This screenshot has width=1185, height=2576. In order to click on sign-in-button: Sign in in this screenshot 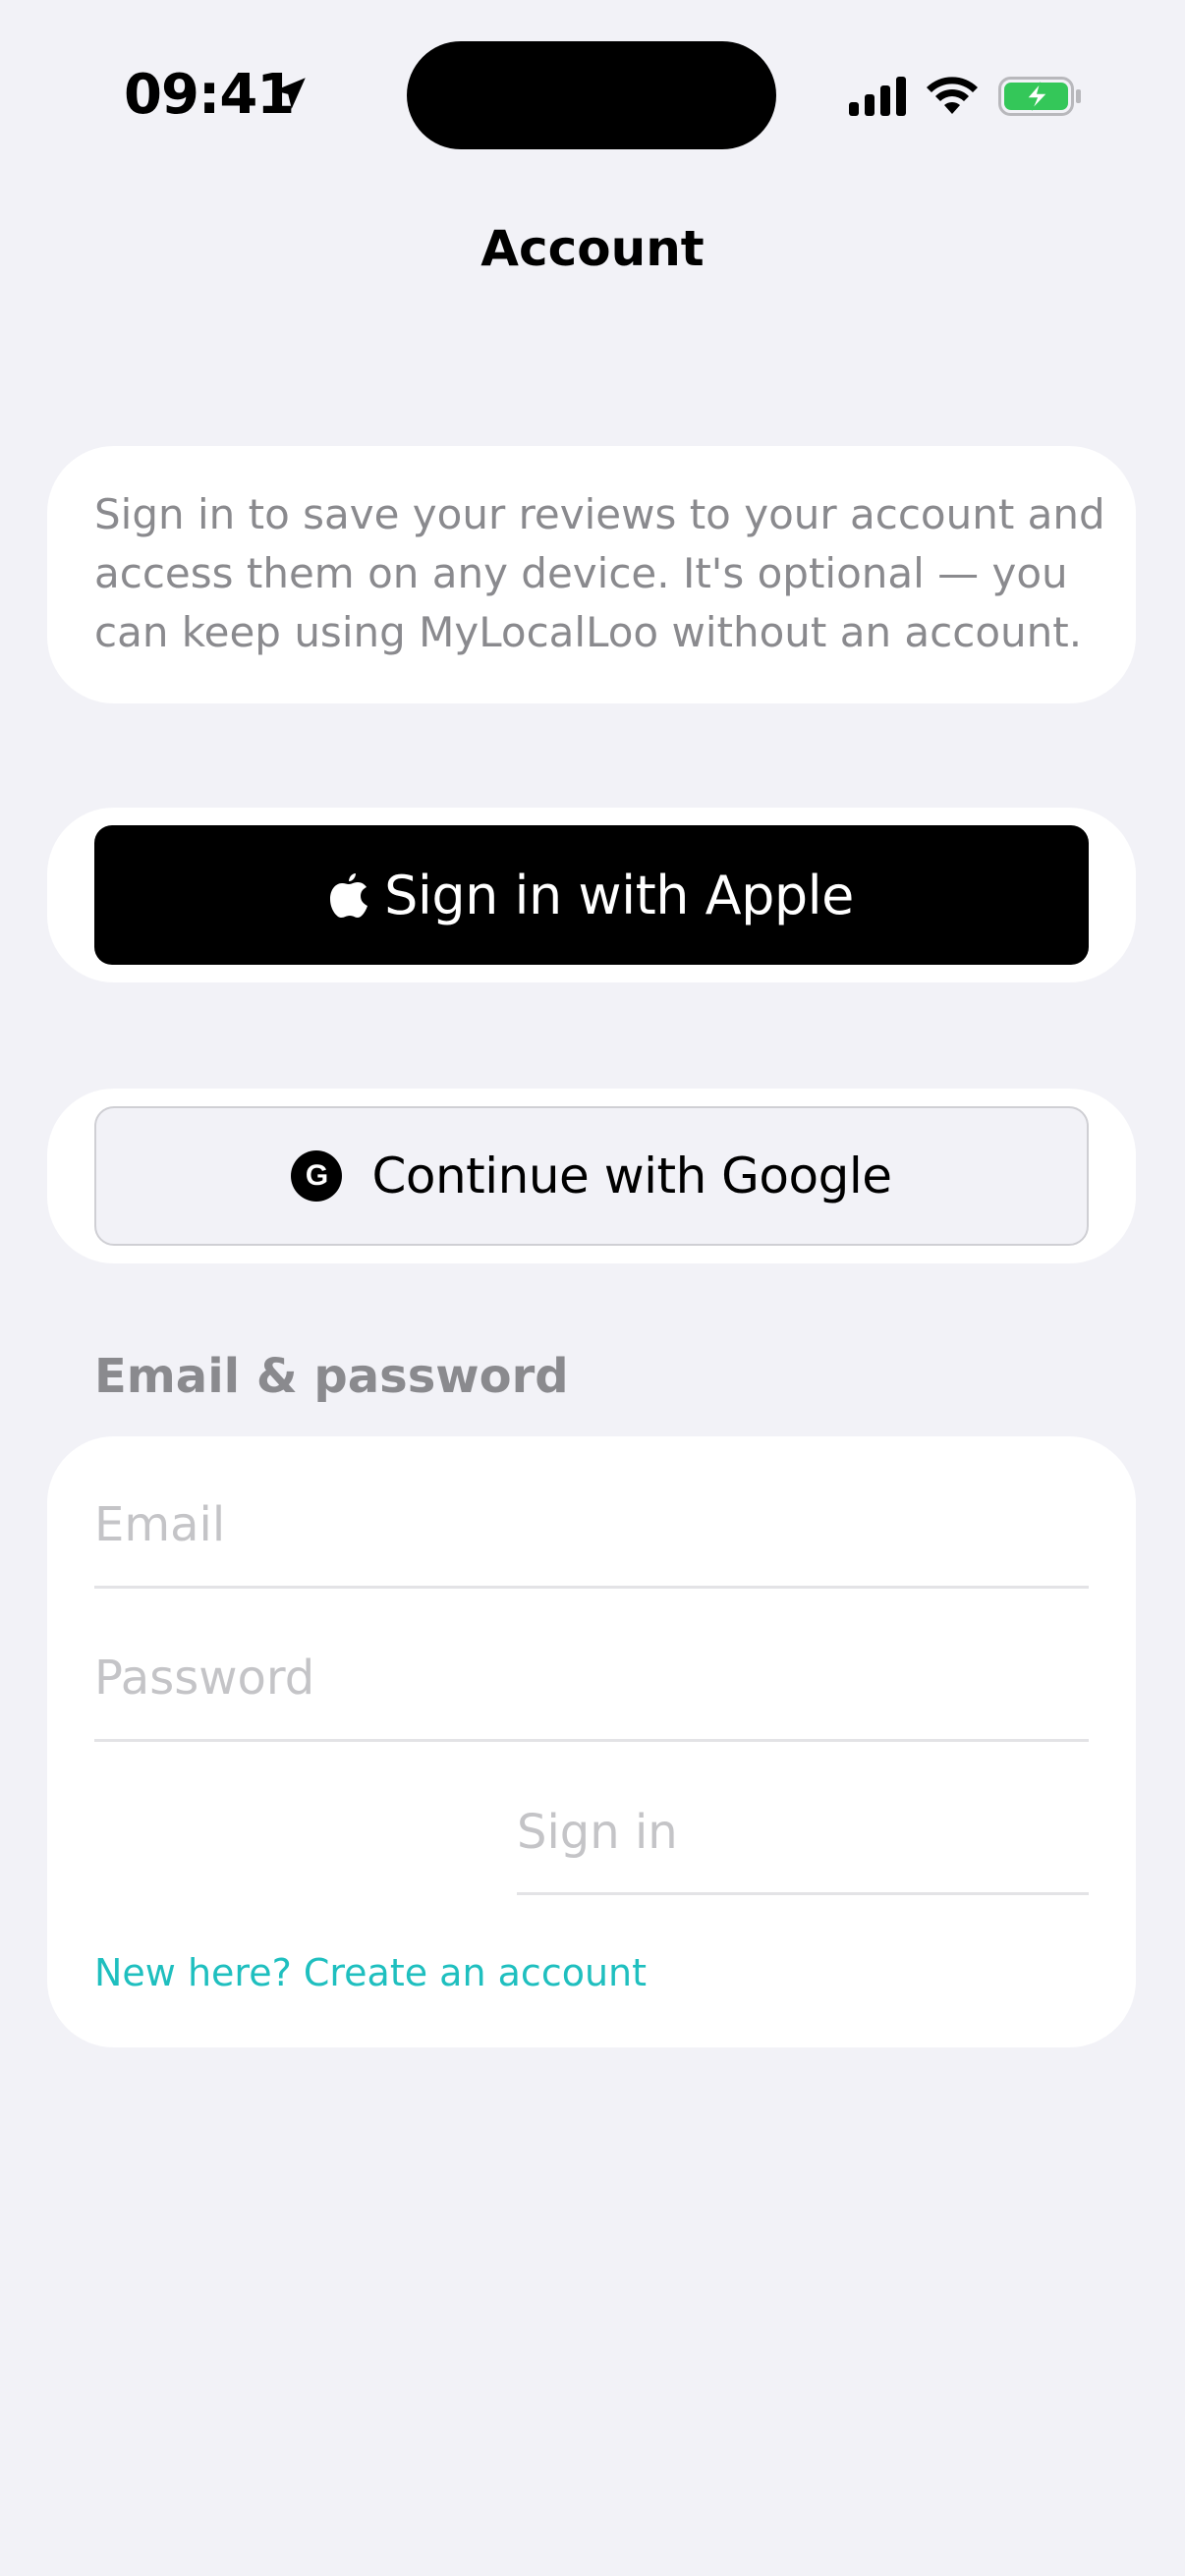, I will do `click(598, 1832)`.